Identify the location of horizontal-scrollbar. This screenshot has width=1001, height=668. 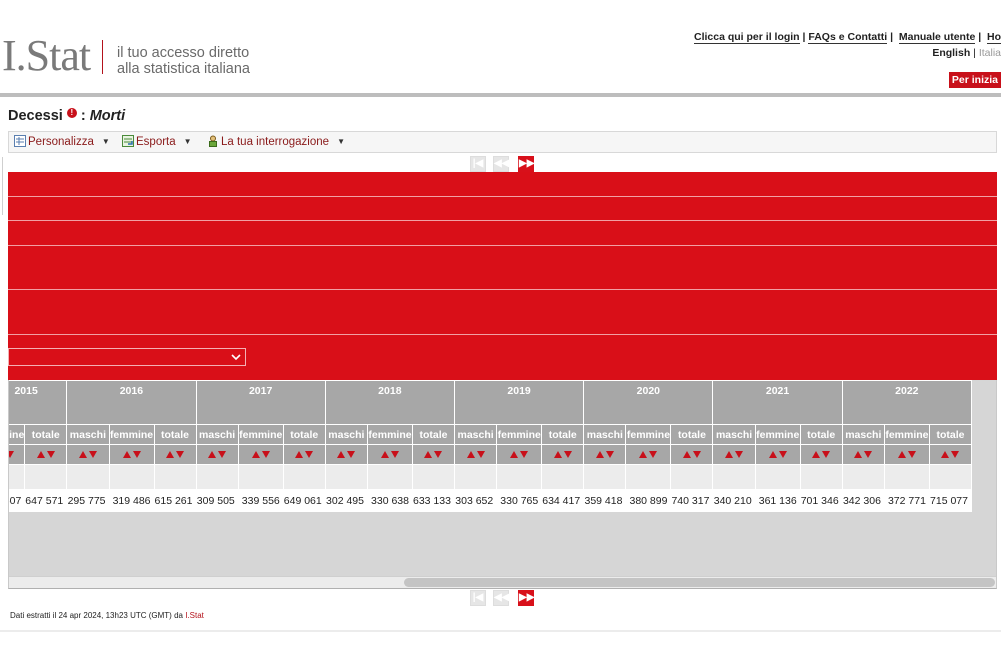
(502, 582).